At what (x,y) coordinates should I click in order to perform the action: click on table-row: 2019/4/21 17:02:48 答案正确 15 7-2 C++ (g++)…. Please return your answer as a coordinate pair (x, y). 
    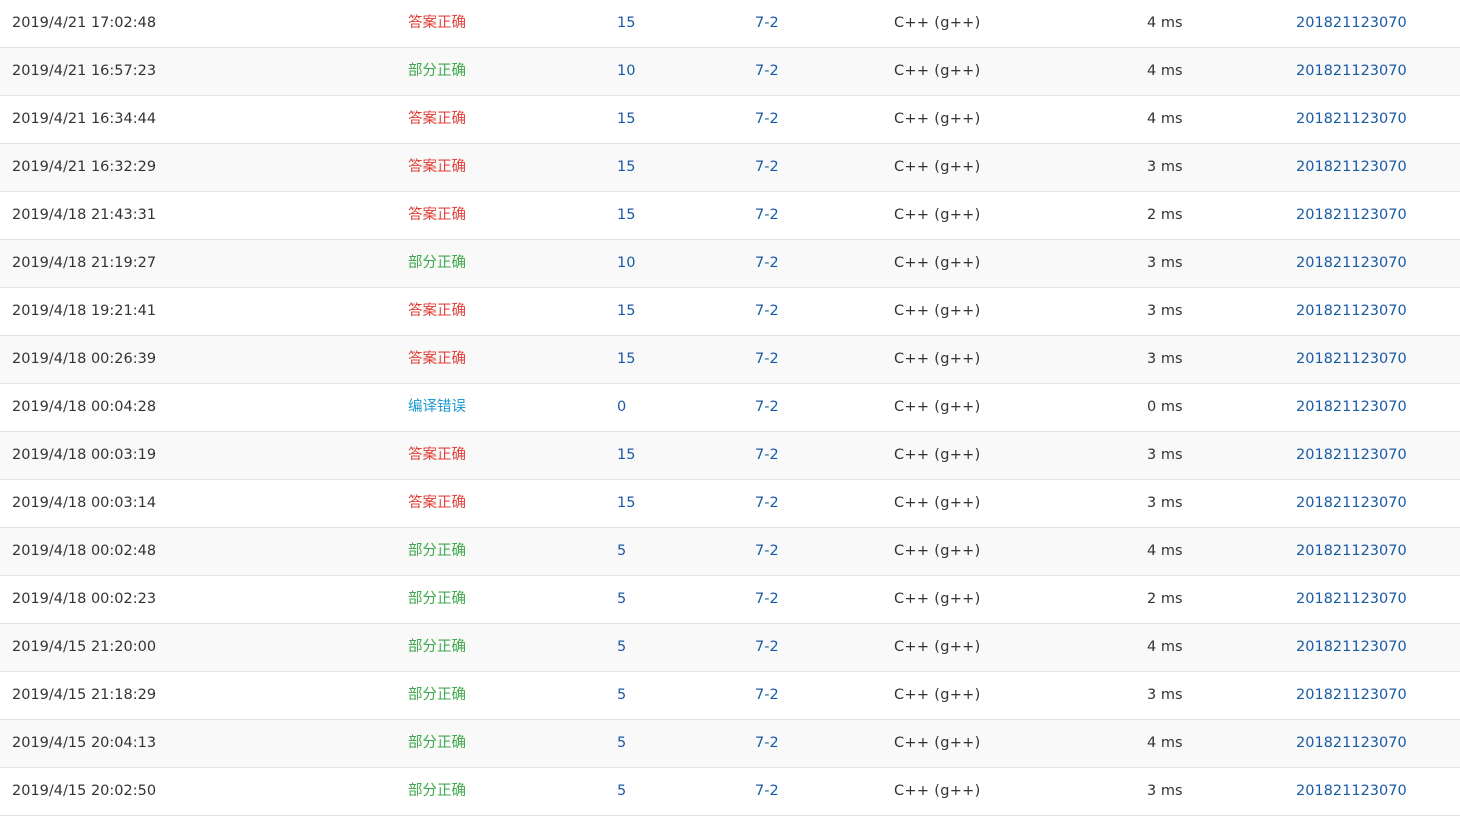
    Looking at the image, I should click on (730, 24).